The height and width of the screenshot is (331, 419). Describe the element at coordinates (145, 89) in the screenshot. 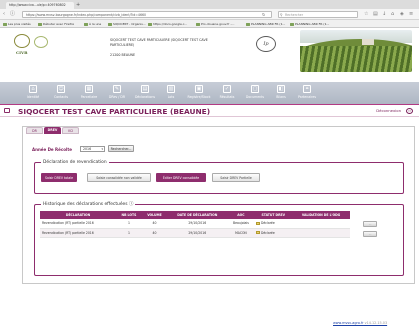

I see `declarations-icon: ▤` at that location.